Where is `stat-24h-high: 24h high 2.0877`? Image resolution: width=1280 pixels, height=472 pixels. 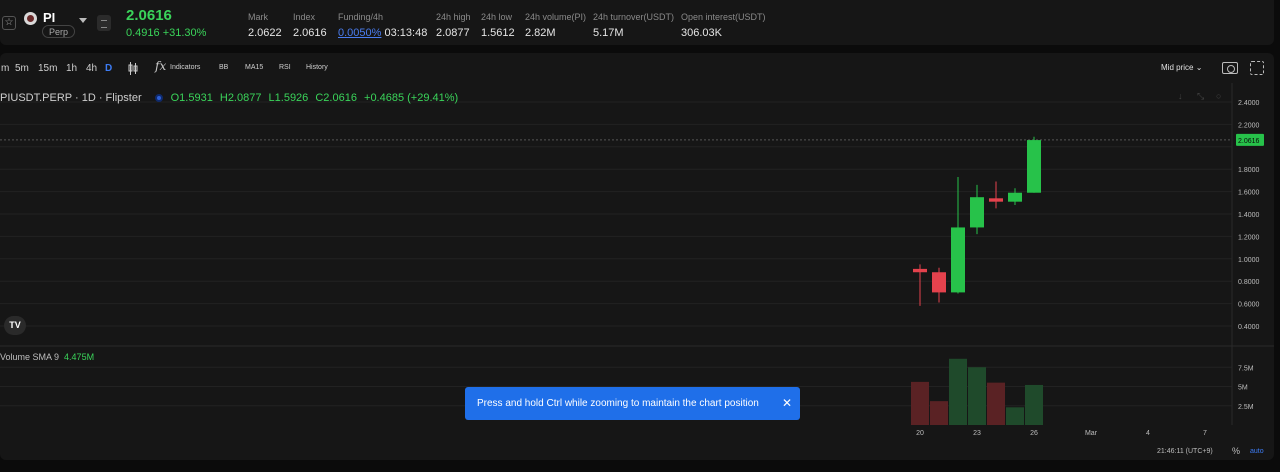 stat-24h-high: 24h high 2.0877 is located at coordinates (453, 25).